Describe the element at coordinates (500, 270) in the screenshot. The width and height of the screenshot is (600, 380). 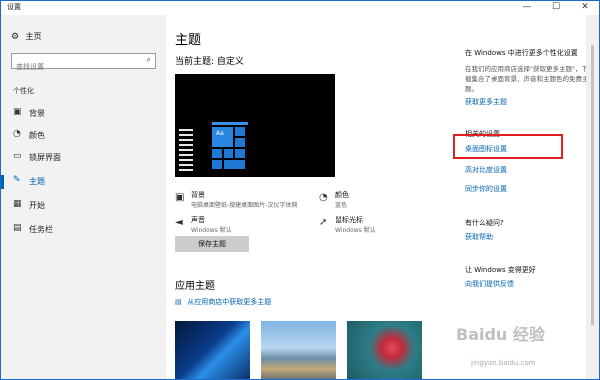
I see `better-windows-title: 让 Windows 变得更好` at that location.